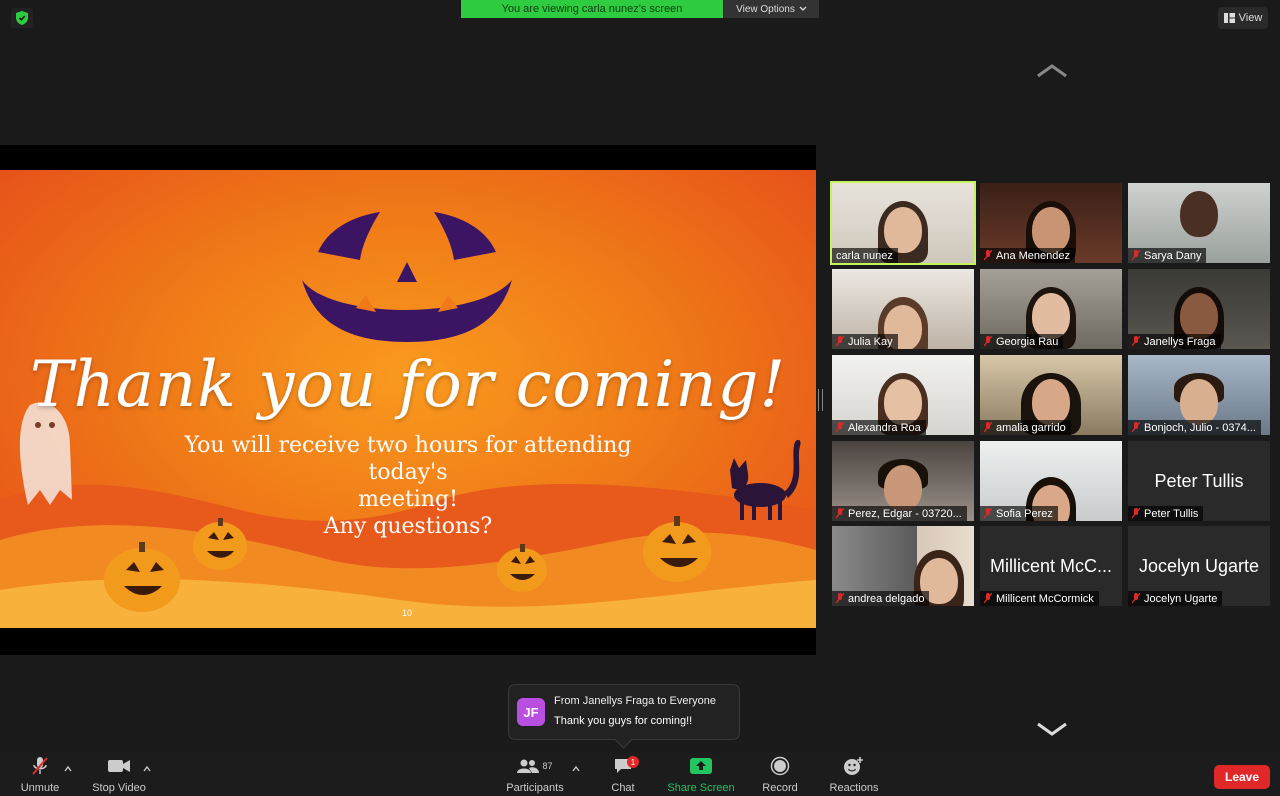 Image resolution: width=1280 pixels, height=796 pixels. Describe the element at coordinates (1051, 395) in the screenshot. I see `video-tile-amalia-garrido: amalia garrido` at that location.